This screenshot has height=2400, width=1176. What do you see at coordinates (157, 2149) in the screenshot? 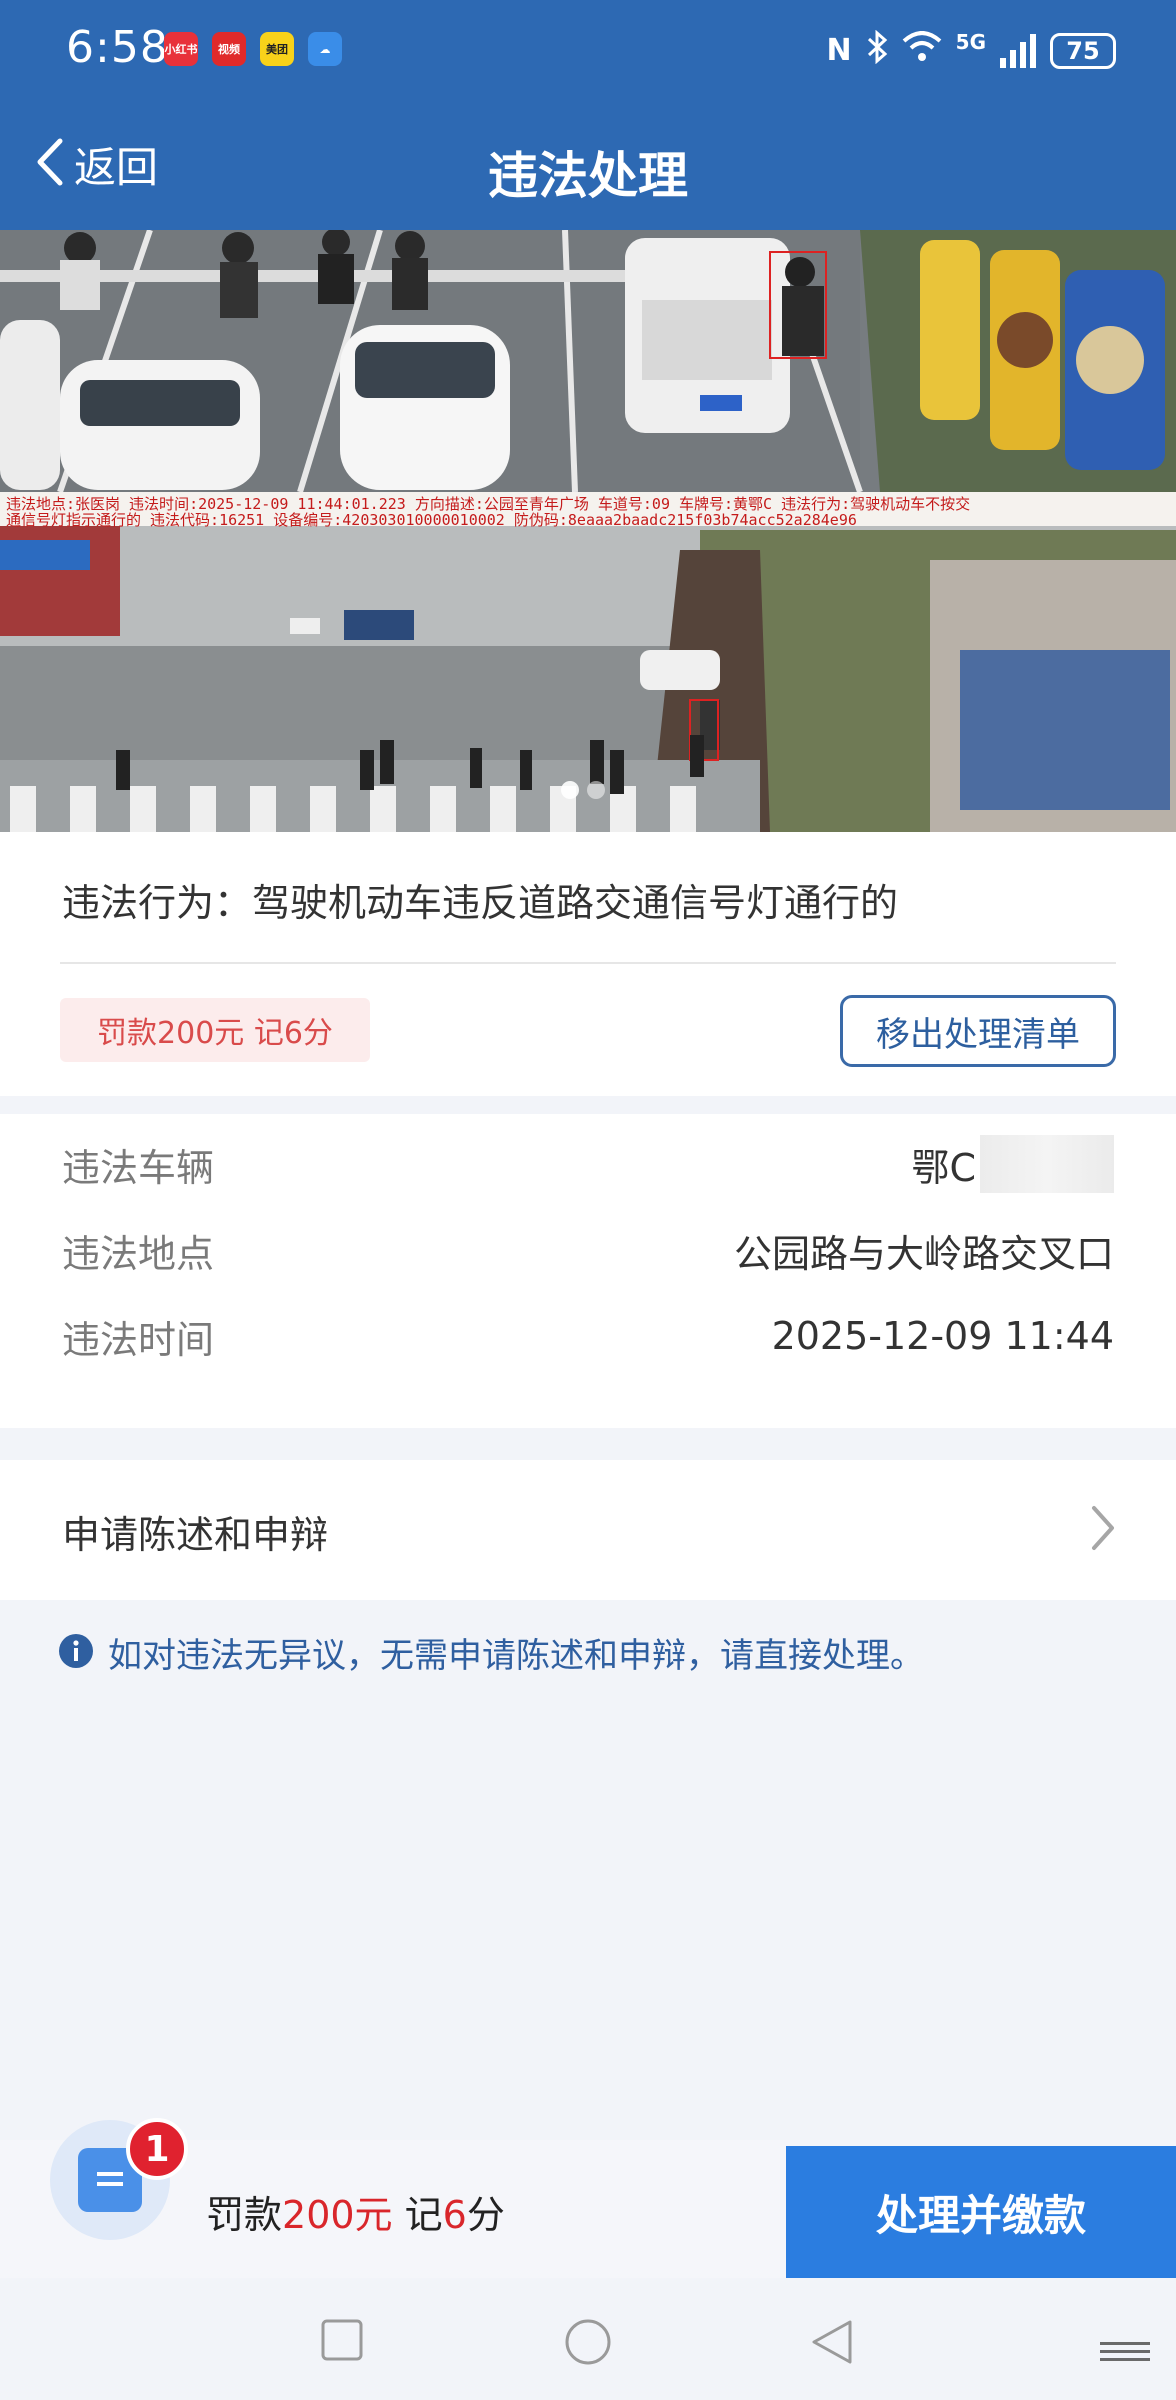
I see `pending-count-badge: 1` at bounding box center [157, 2149].